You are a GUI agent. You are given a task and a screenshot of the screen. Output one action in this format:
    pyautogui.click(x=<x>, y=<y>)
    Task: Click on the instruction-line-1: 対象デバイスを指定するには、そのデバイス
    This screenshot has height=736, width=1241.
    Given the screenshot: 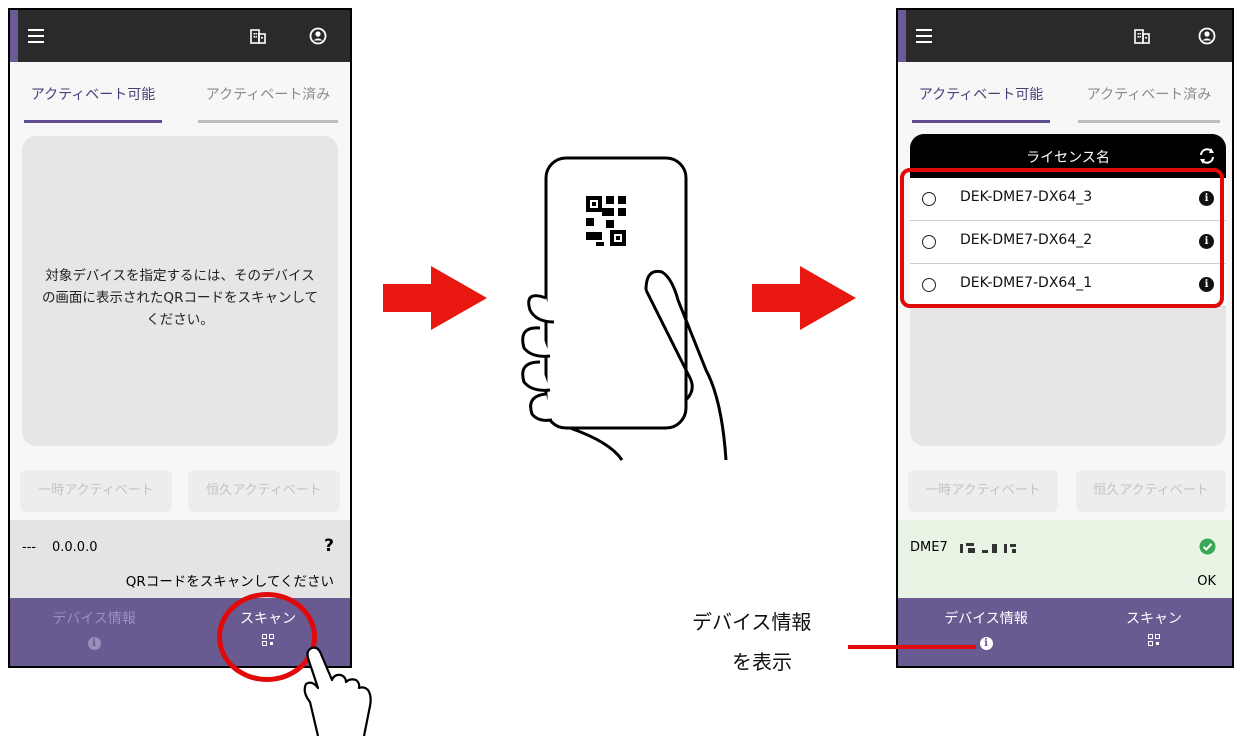 What is the action you would take?
    pyautogui.click(x=180, y=276)
    